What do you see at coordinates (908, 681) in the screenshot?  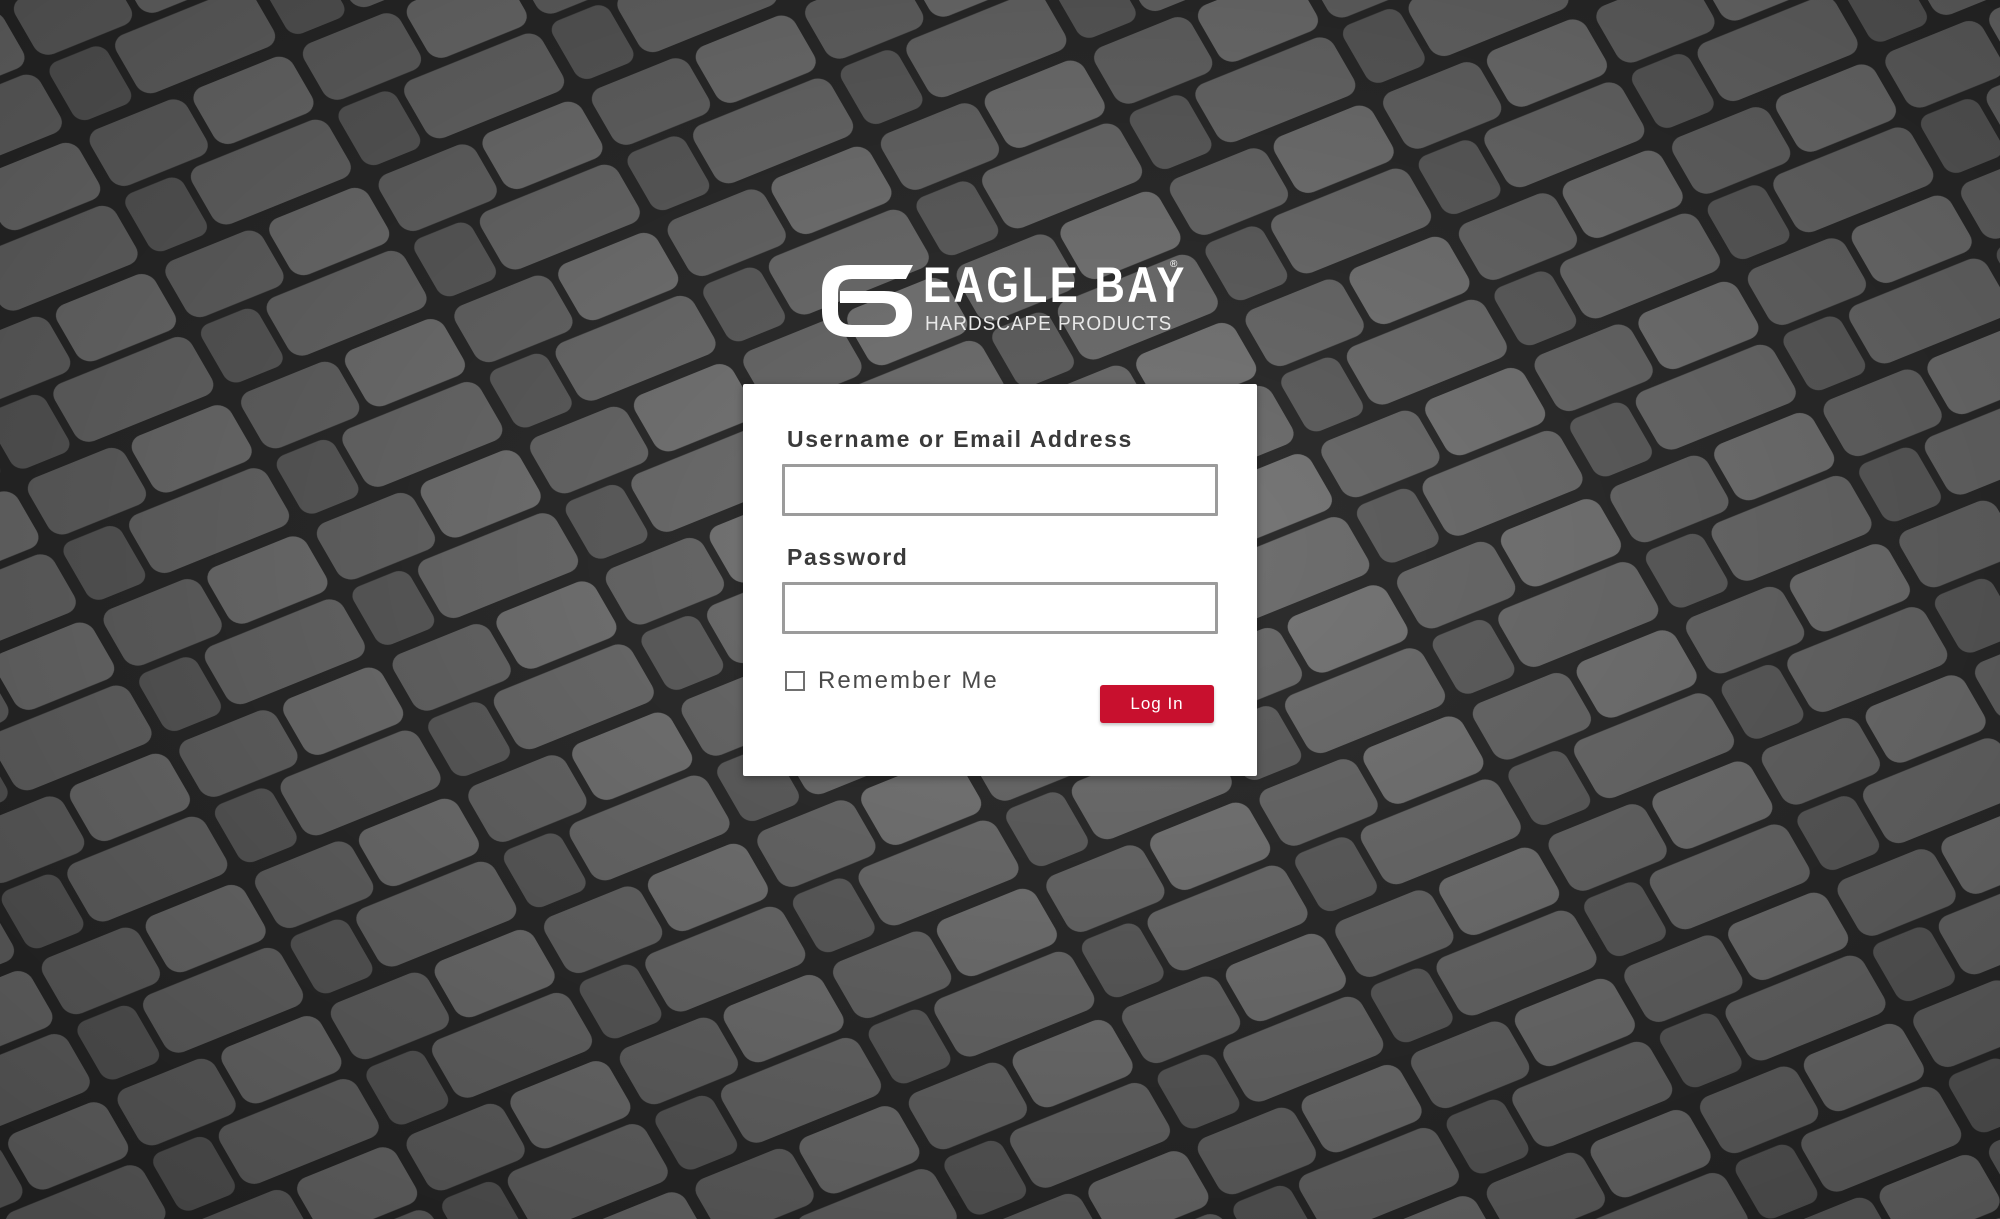 I see `remember-me-label: Remember Me` at bounding box center [908, 681].